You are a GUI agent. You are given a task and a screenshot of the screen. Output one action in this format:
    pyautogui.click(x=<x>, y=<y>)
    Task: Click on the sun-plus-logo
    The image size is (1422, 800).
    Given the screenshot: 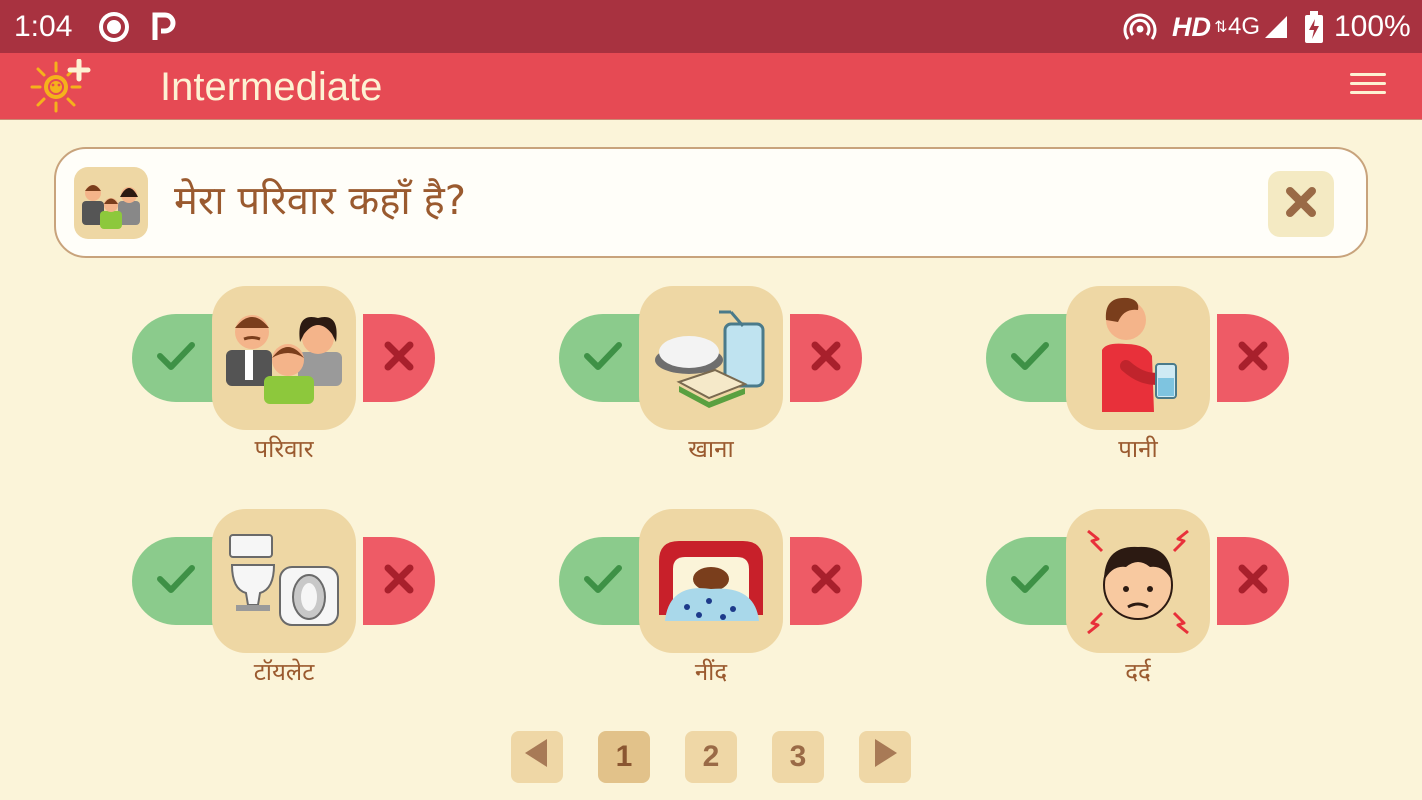 What is the action you would take?
    pyautogui.click(x=61, y=86)
    